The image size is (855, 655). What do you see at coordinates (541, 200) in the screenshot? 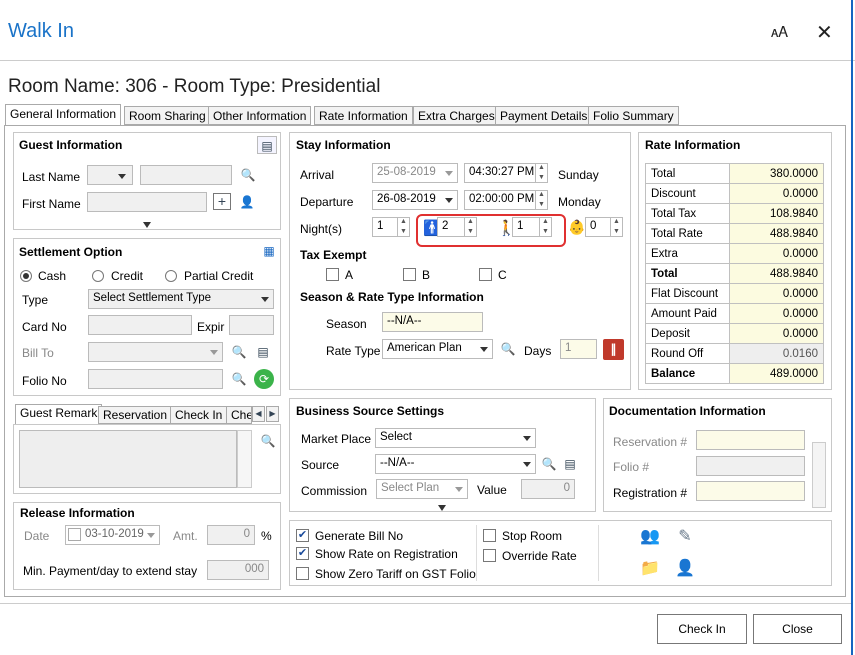
I see `departure-time-spinner: ▲ ▼` at bounding box center [541, 200].